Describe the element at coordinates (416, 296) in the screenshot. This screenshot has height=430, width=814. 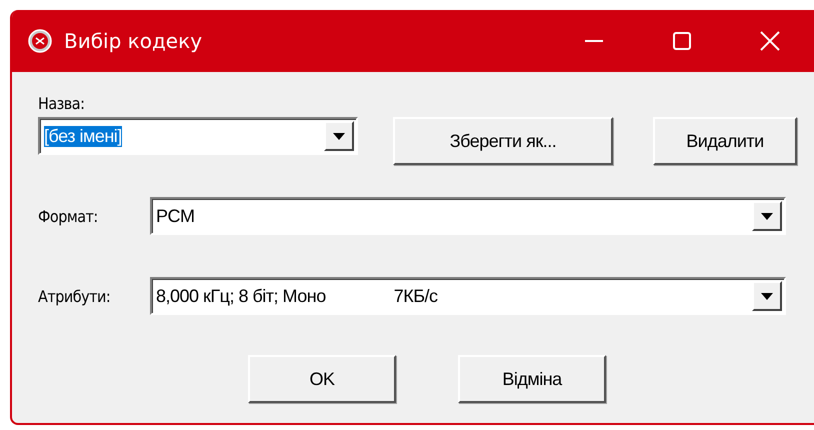
I see `rate-value: 7КБ/с` at that location.